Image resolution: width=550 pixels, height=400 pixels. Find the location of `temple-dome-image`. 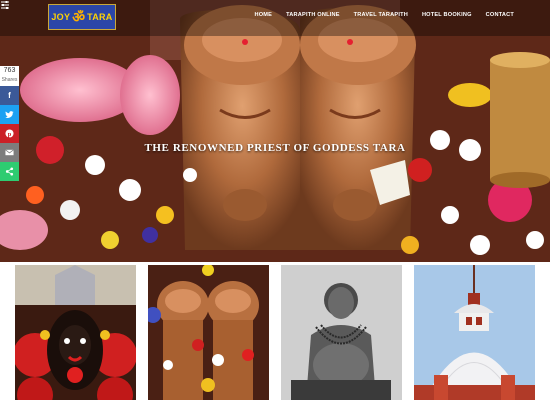

temple-dome-image is located at coordinates (474, 332).